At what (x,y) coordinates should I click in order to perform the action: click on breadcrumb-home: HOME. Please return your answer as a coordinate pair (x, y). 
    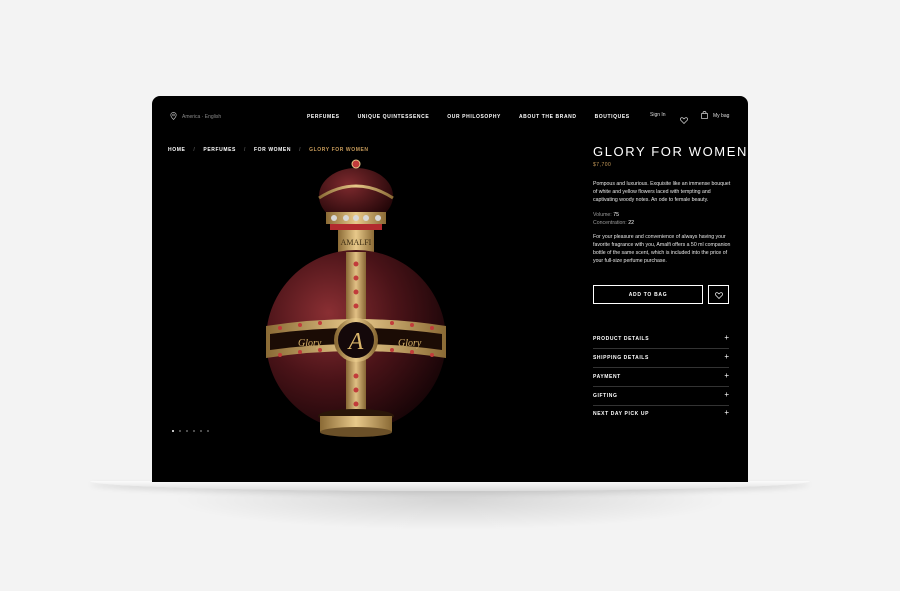
    Looking at the image, I should click on (176, 150).